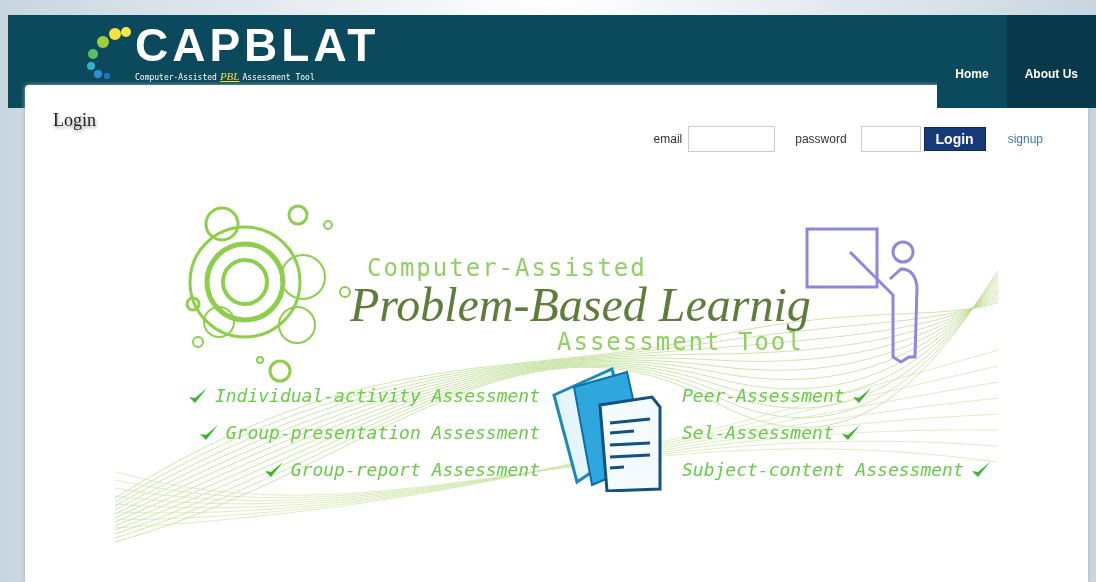 This screenshot has width=1096, height=582. Describe the element at coordinates (668, 139) in the screenshot. I see `email-label: email` at that location.